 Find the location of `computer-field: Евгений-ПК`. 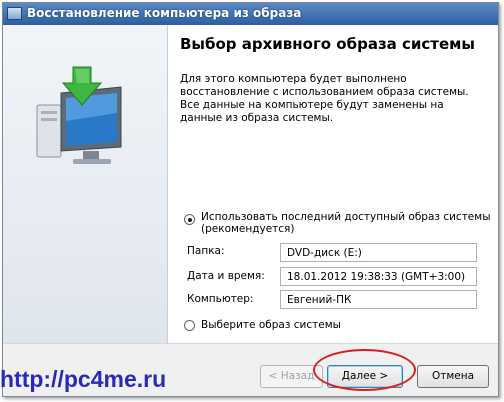

computer-field: Евгений-ПК is located at coordinates (378, 299).